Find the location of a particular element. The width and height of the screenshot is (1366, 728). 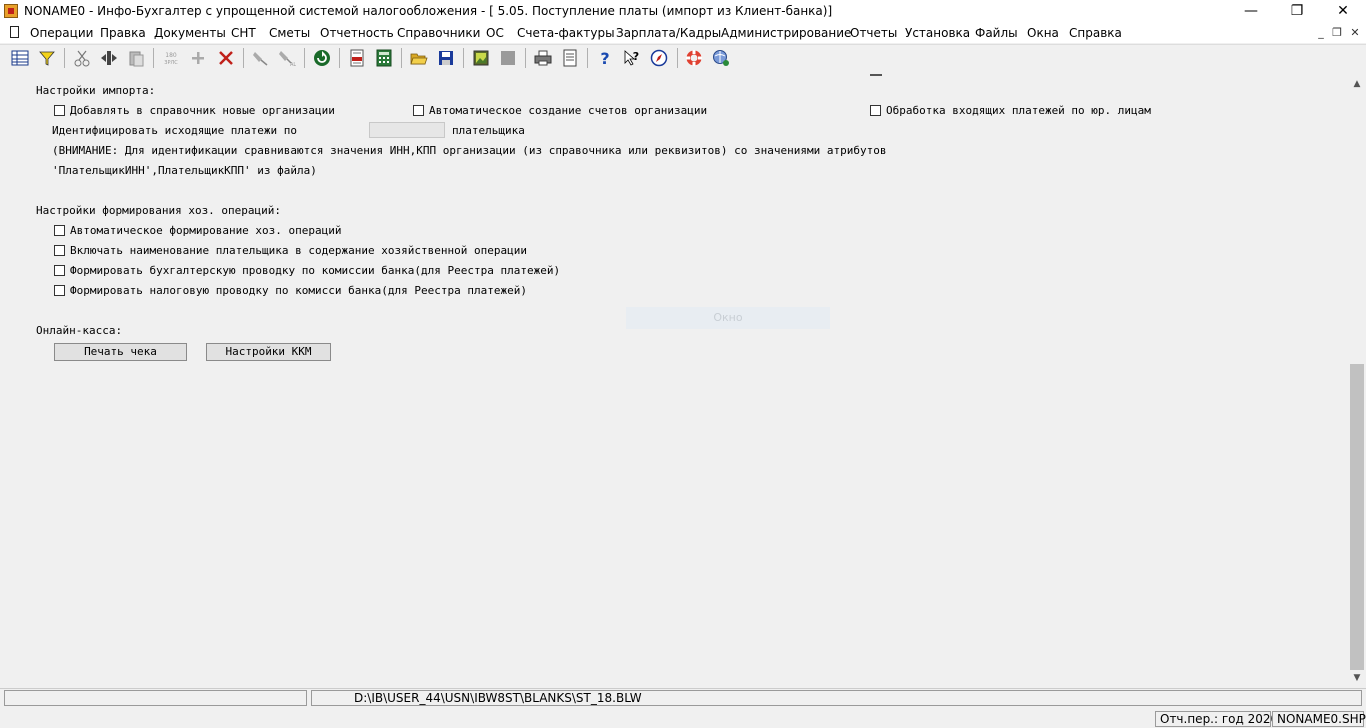

disk-gray-icon is located at coordinates (508, 58).